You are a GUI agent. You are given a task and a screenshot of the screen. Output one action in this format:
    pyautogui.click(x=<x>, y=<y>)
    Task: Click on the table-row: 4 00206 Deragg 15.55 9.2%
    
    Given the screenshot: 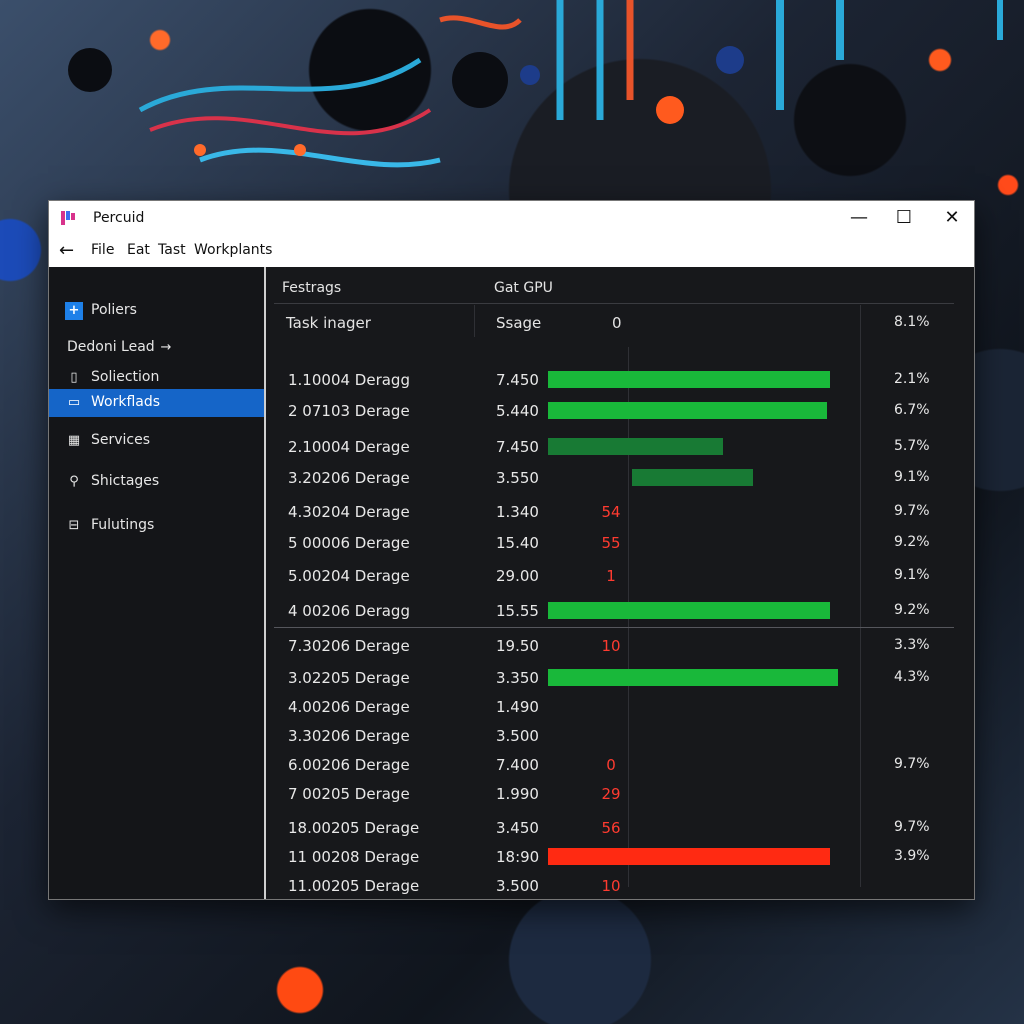 What is the action you would take?
    pyautogui.click(x=620, y=611)
    